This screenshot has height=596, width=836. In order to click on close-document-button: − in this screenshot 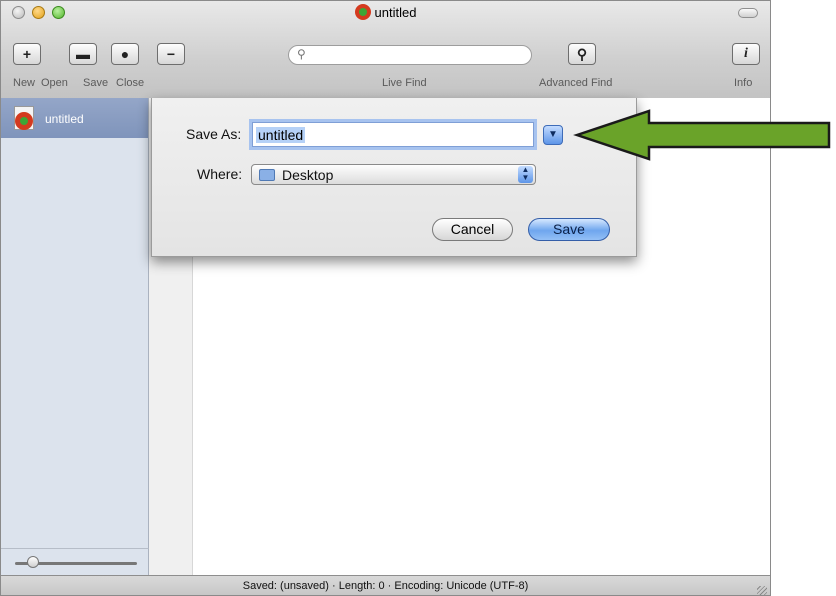, I will do `click(171, 54)`.